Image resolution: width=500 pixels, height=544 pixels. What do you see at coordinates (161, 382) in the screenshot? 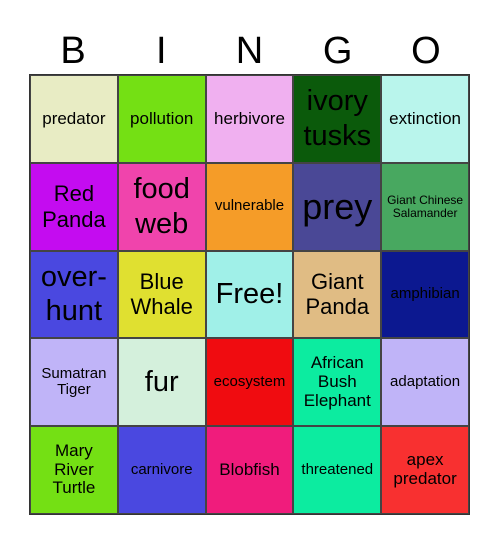
I see `bingo-cell: fur` at bounding box center [161, 382].